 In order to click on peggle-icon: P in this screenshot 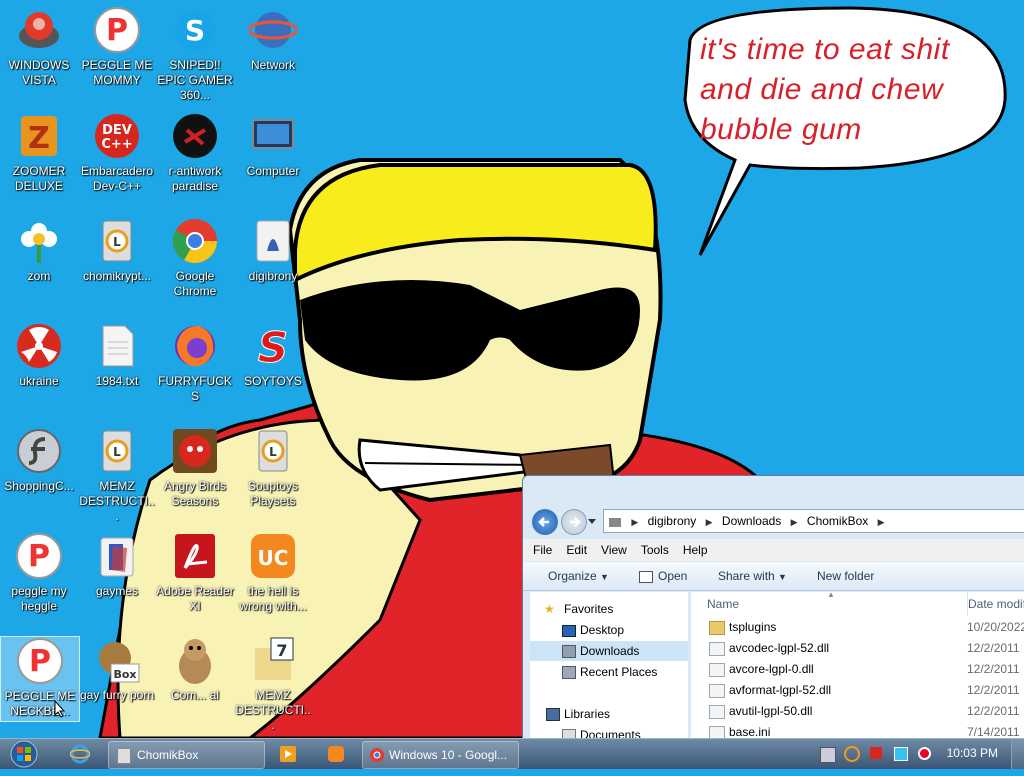, I will do `click(40, 661)`.